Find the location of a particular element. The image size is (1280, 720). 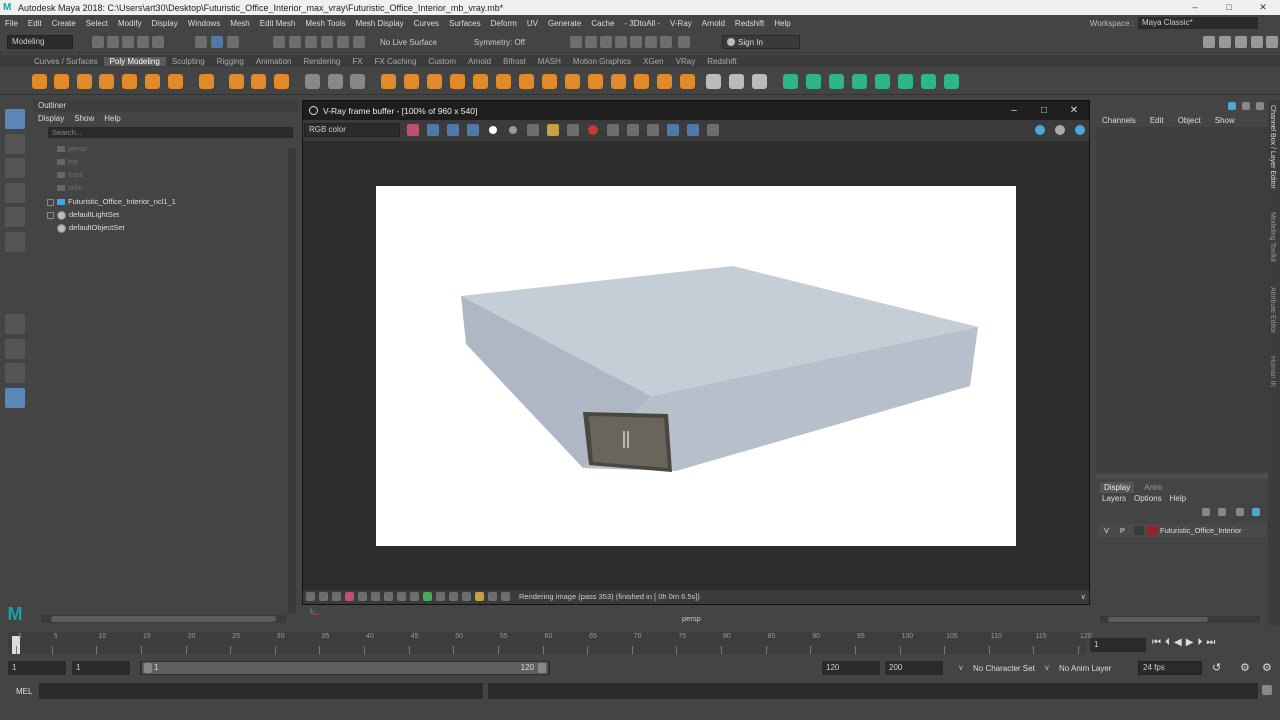

menu-curves: Curves is located at coordinates (426, 23).